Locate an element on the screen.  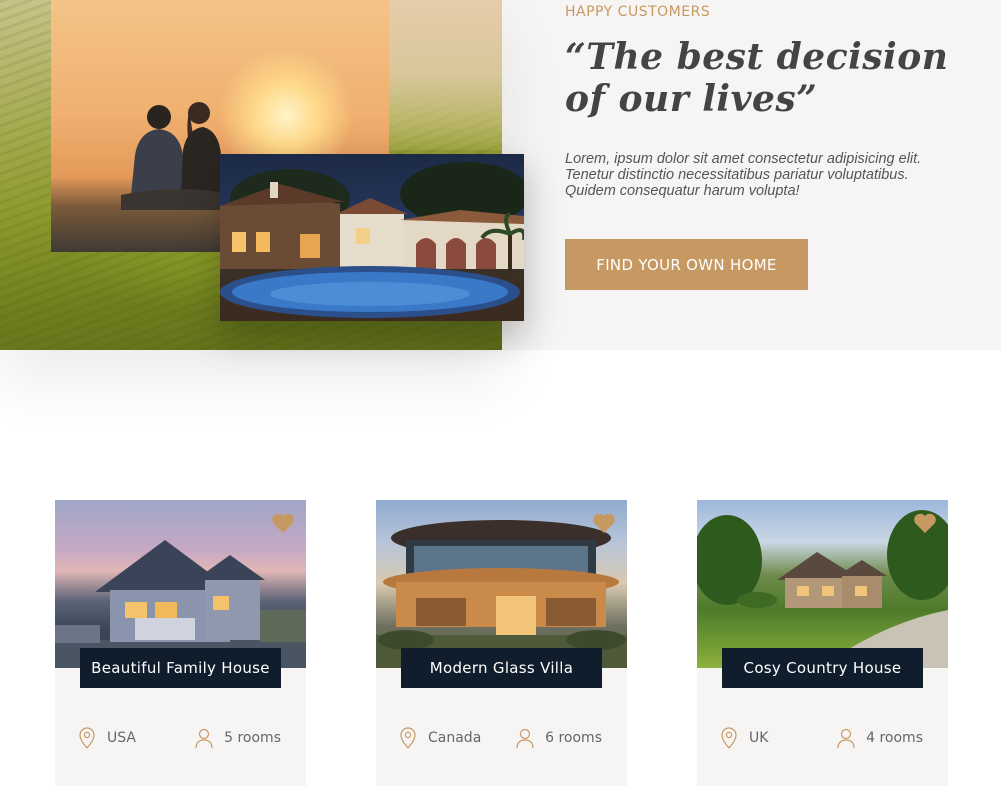
villa-illustration is located at coordinates (372, 240).